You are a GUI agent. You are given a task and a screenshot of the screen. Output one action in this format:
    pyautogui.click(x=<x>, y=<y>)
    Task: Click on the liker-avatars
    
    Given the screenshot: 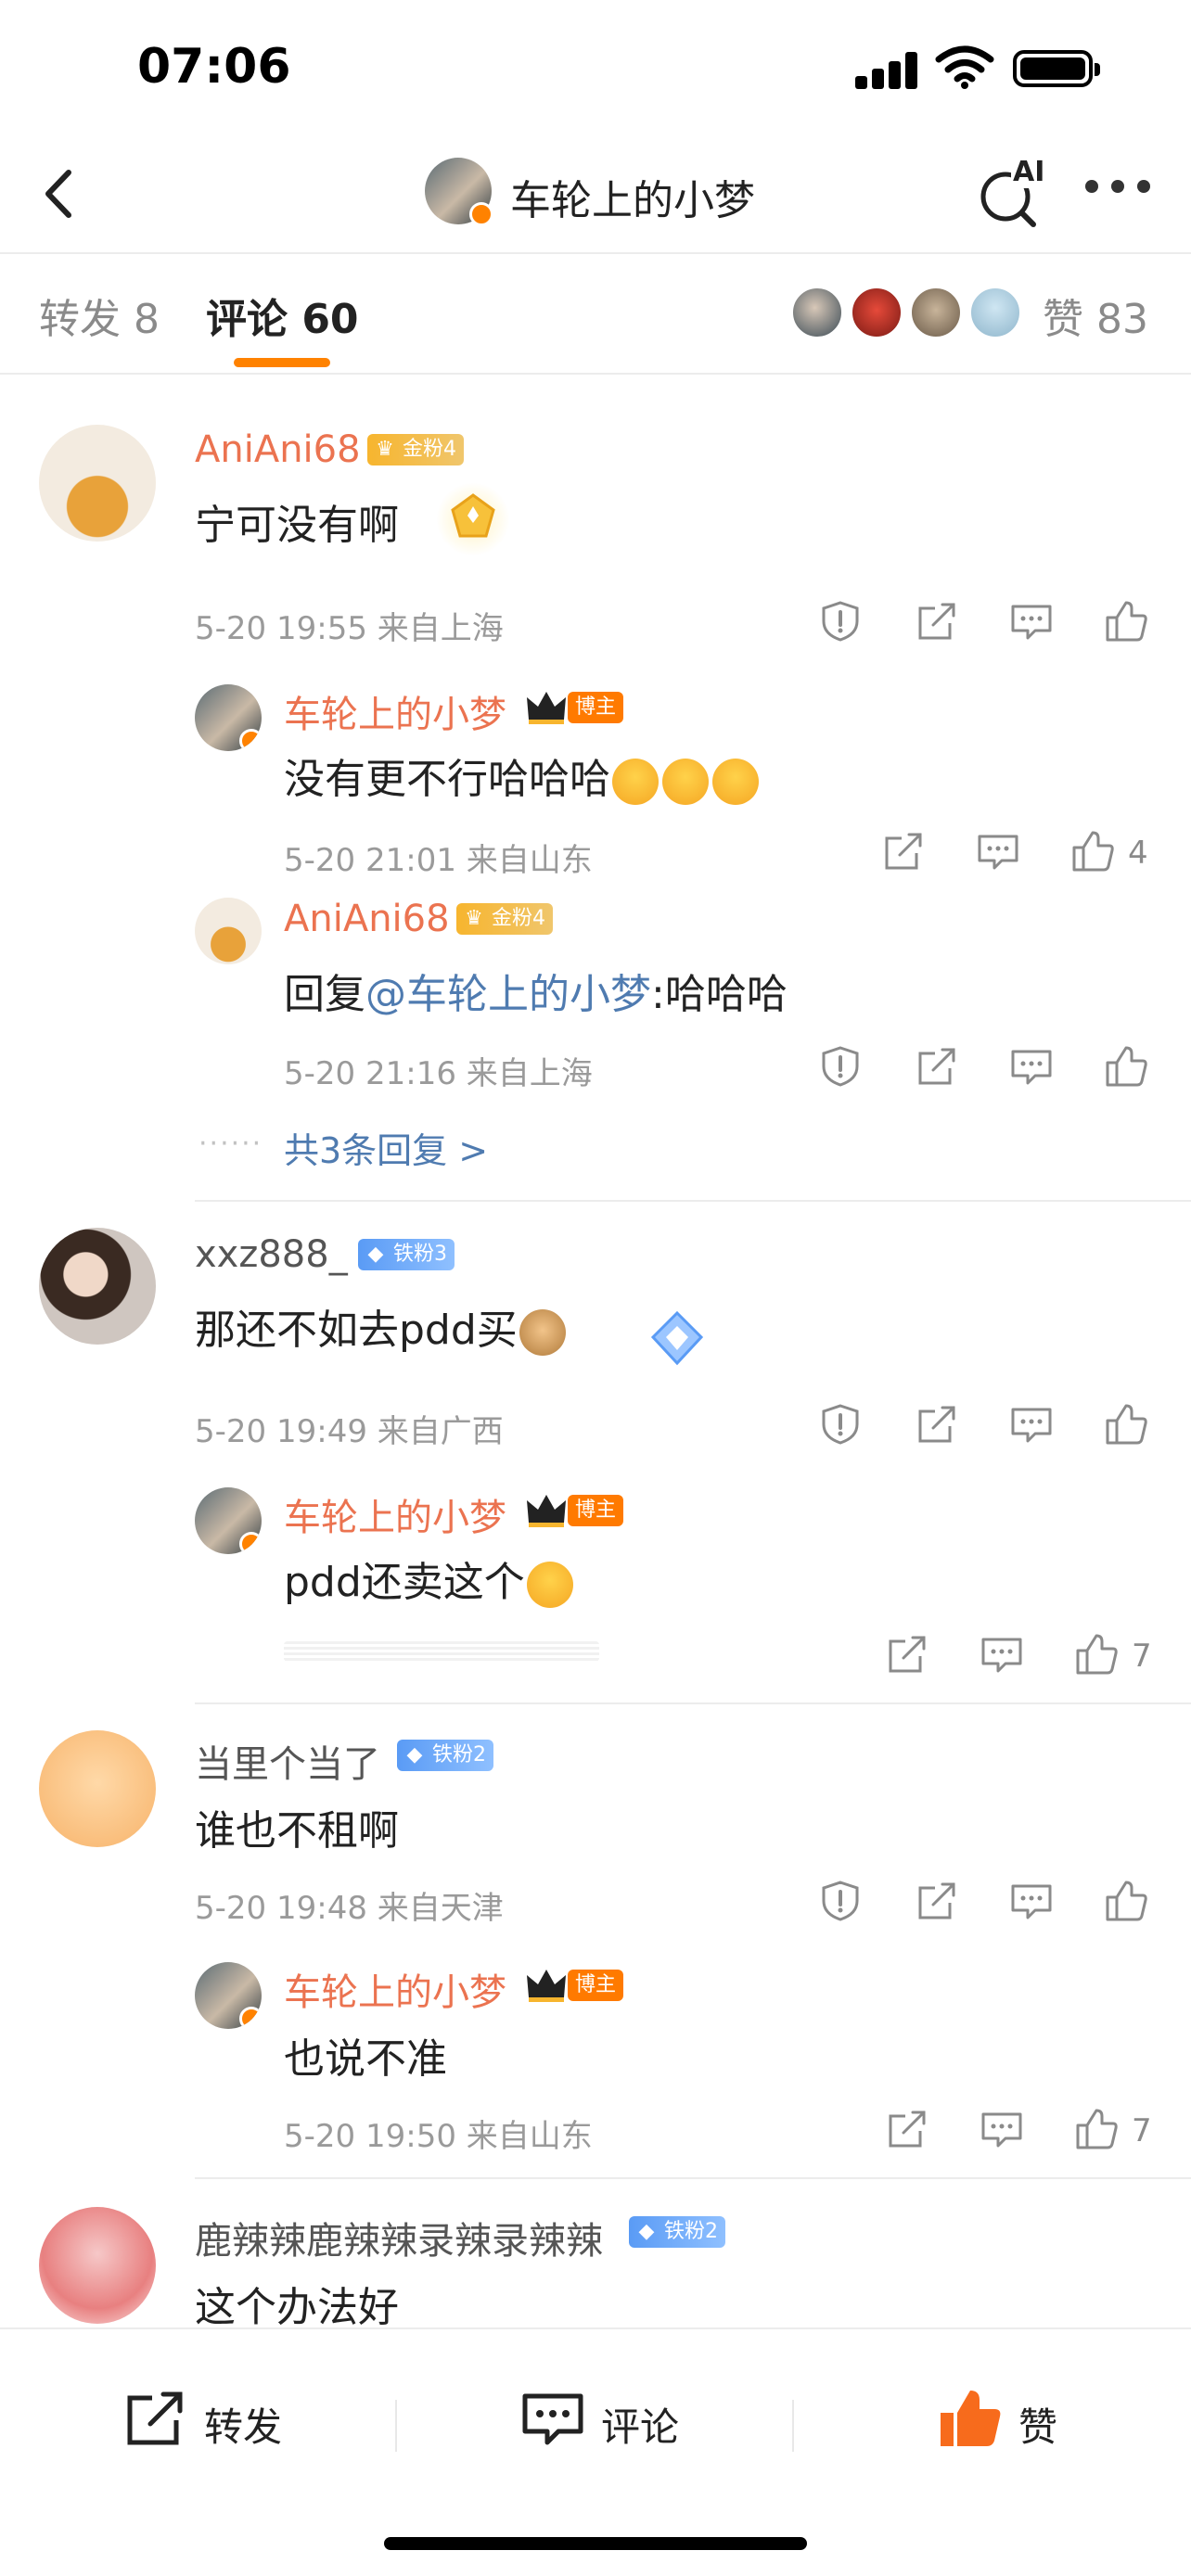 What is the action you would take?
    pyautogui.click(x=906, y=313)
    